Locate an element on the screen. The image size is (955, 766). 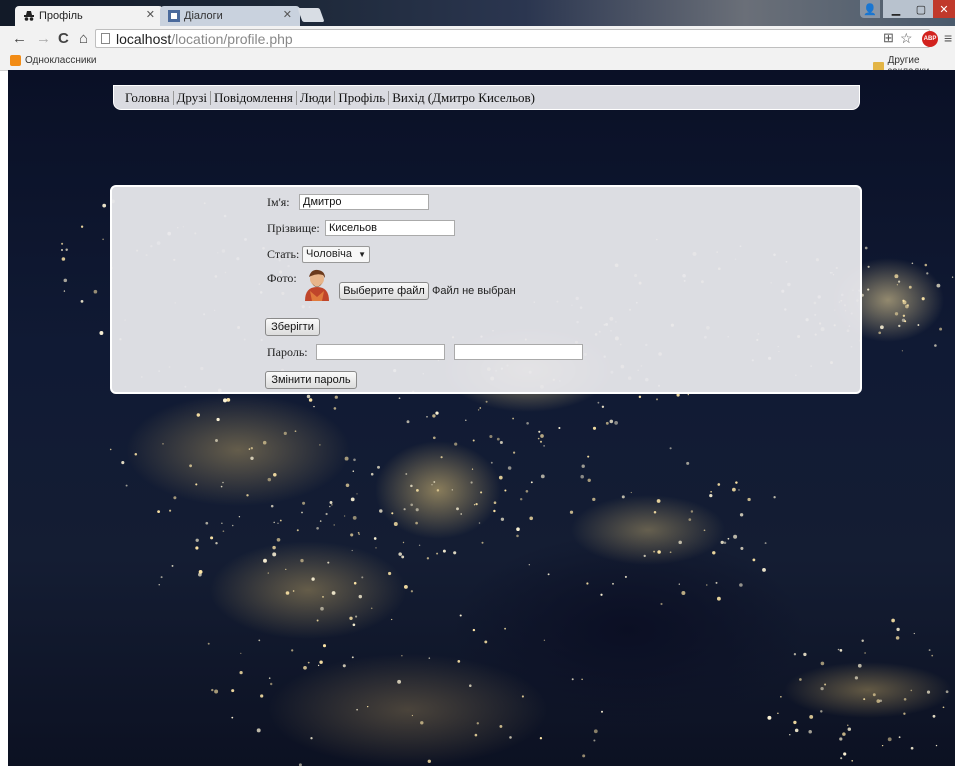
odnoklassniki-icon is located at coordinates (15, 60).